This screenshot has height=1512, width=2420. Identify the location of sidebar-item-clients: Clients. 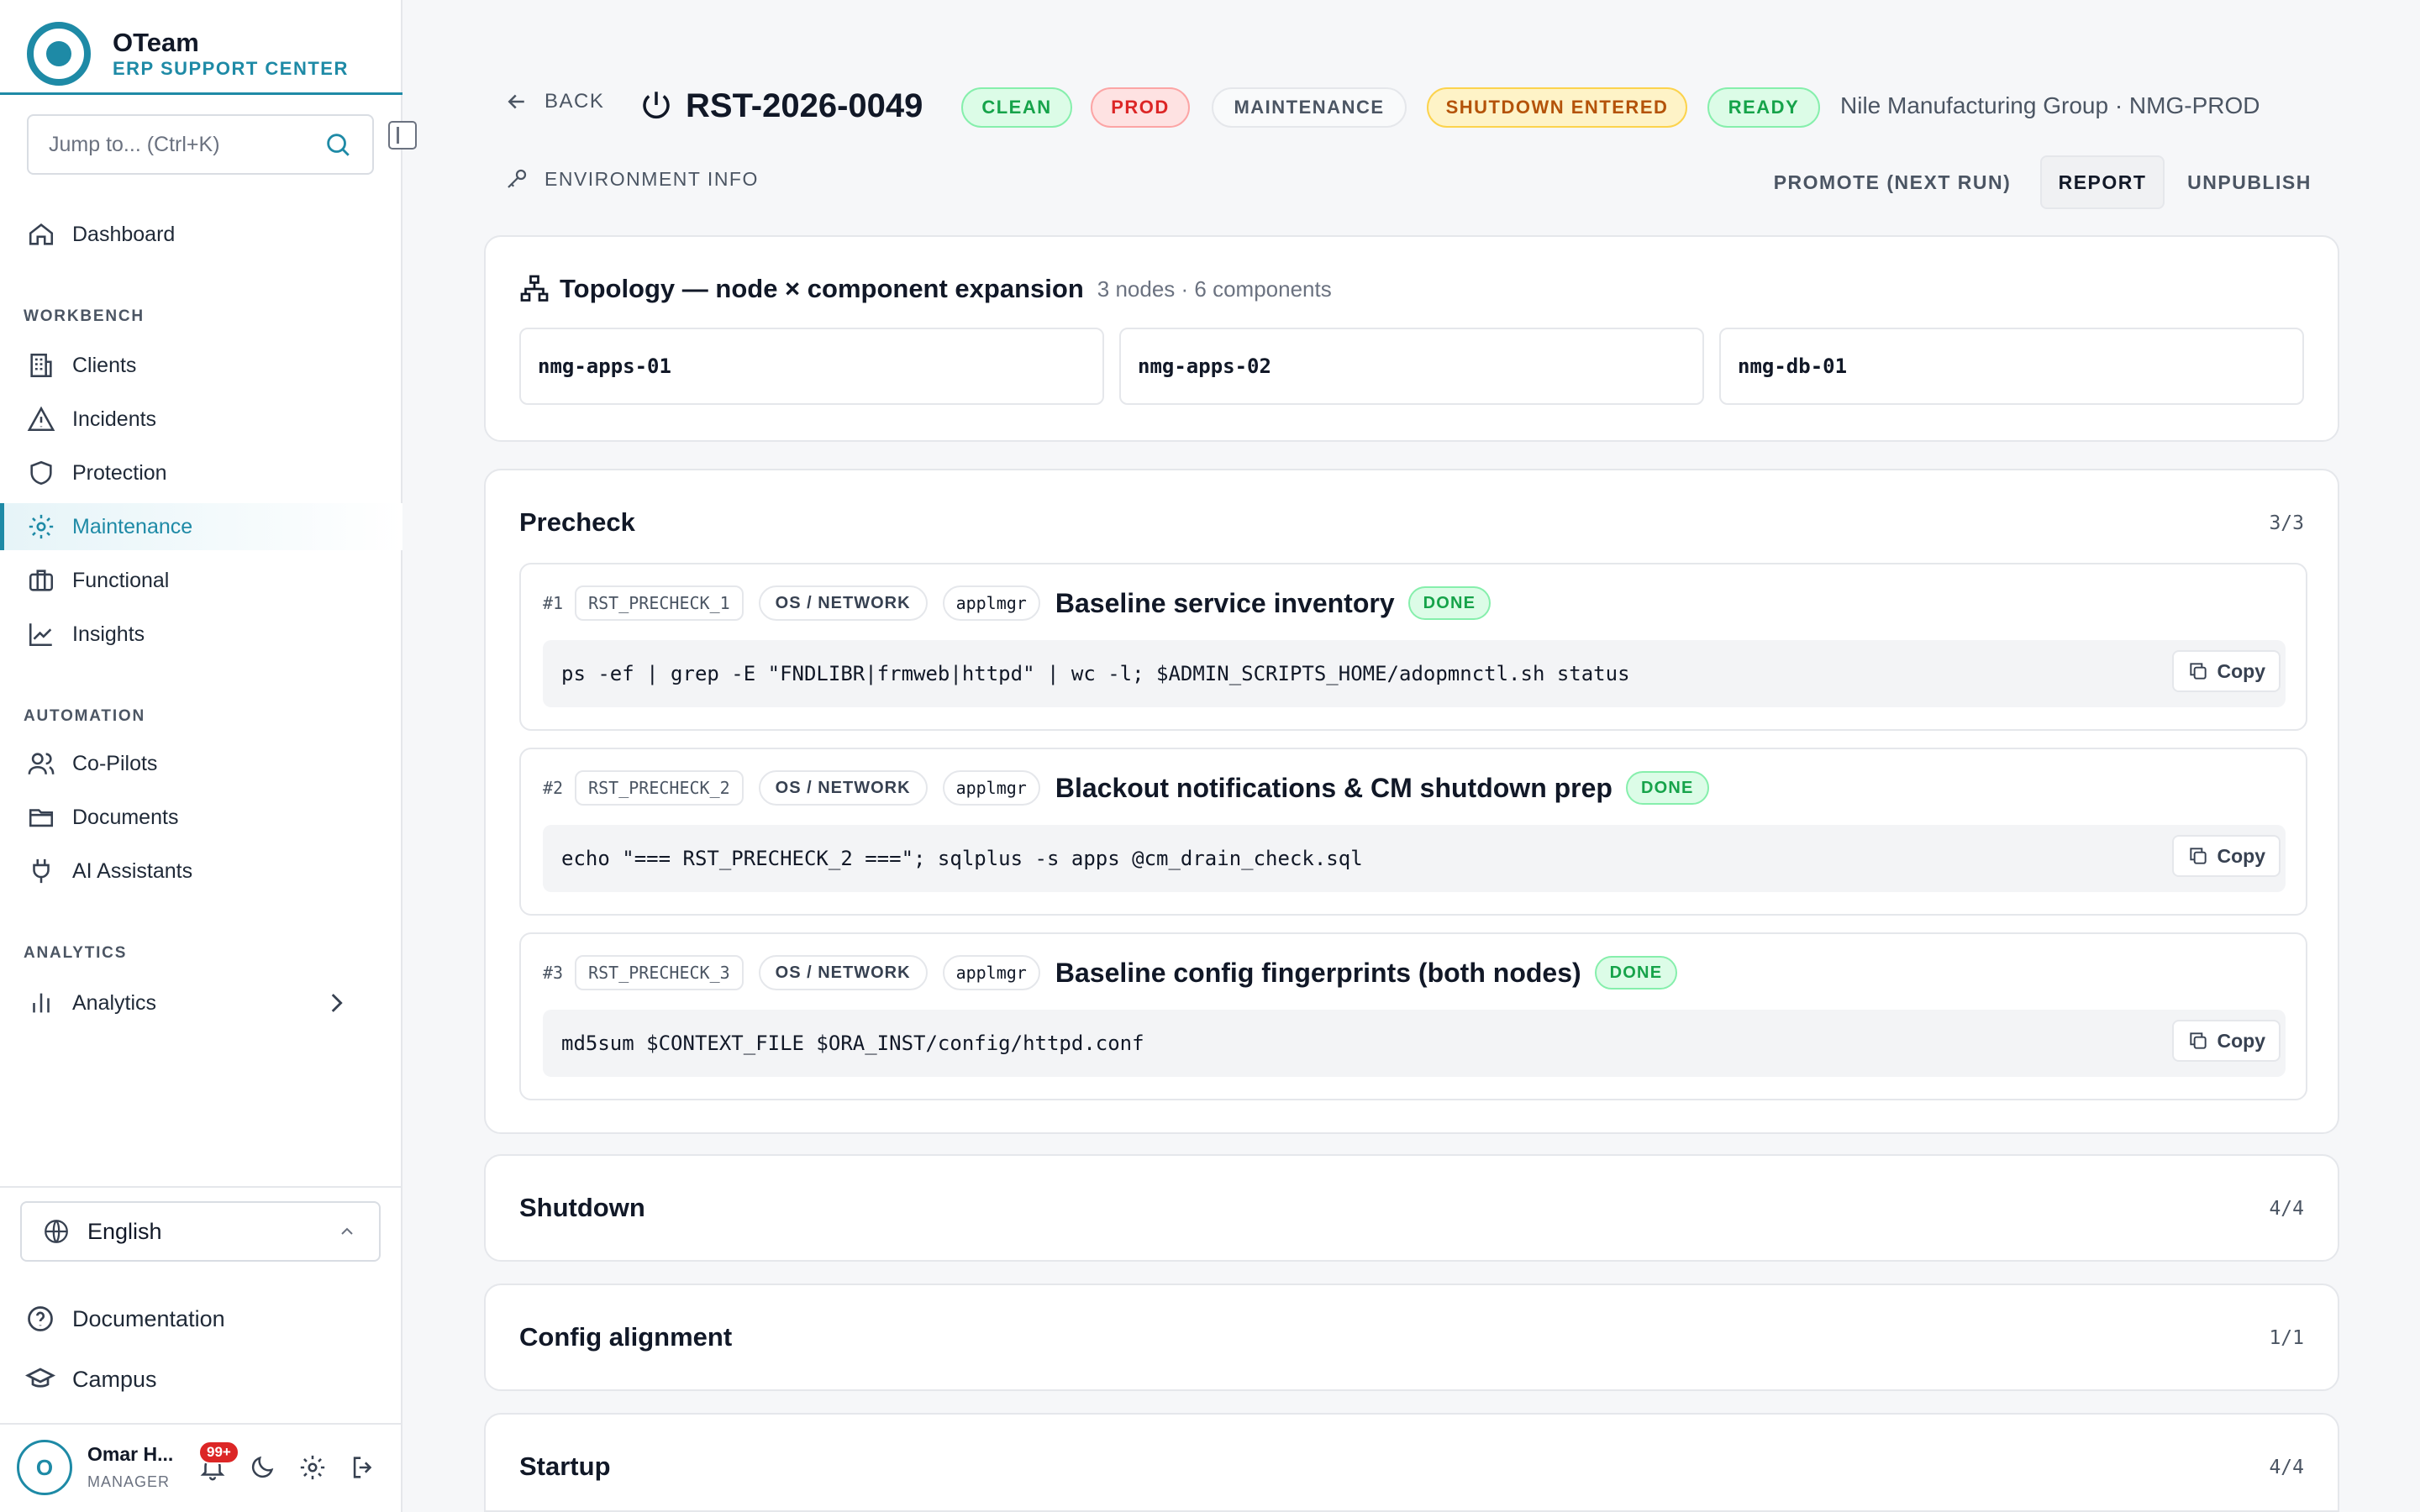
(201, 365).